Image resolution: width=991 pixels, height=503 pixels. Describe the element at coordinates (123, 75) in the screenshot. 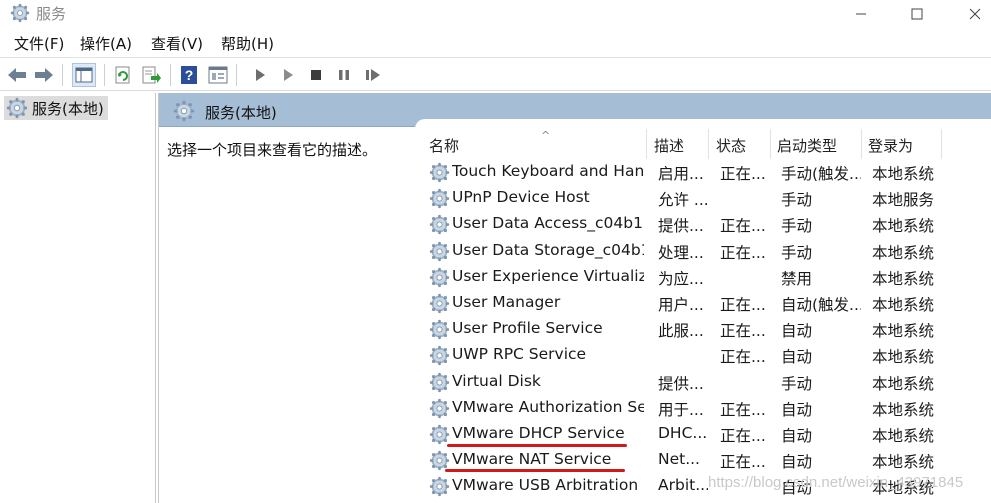

I see `refresh-button` at that location.